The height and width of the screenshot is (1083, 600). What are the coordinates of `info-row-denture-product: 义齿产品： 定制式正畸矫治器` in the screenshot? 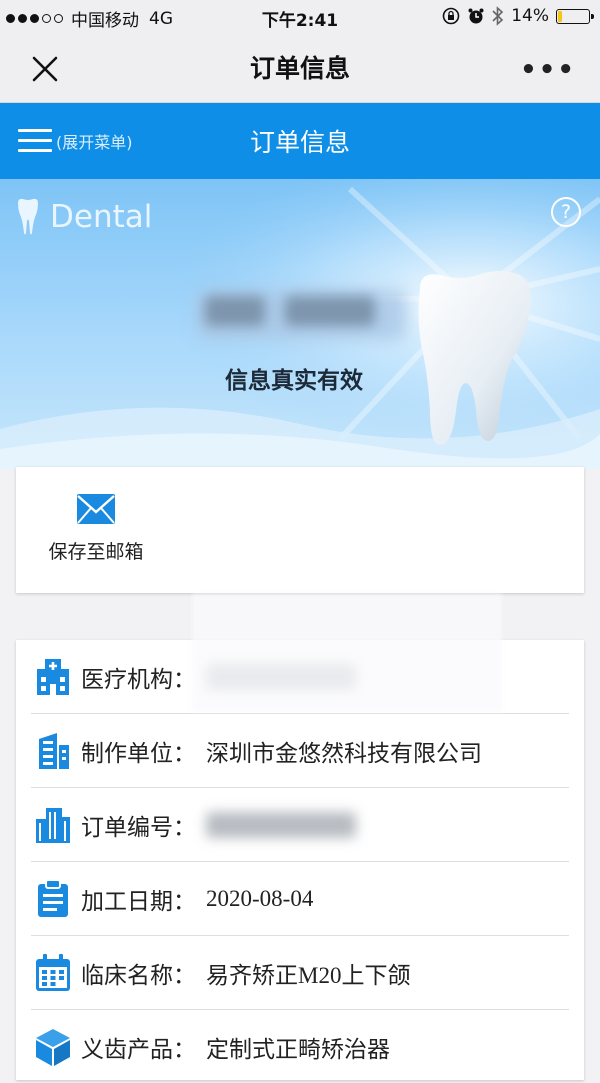 It's located at (300, 1046).